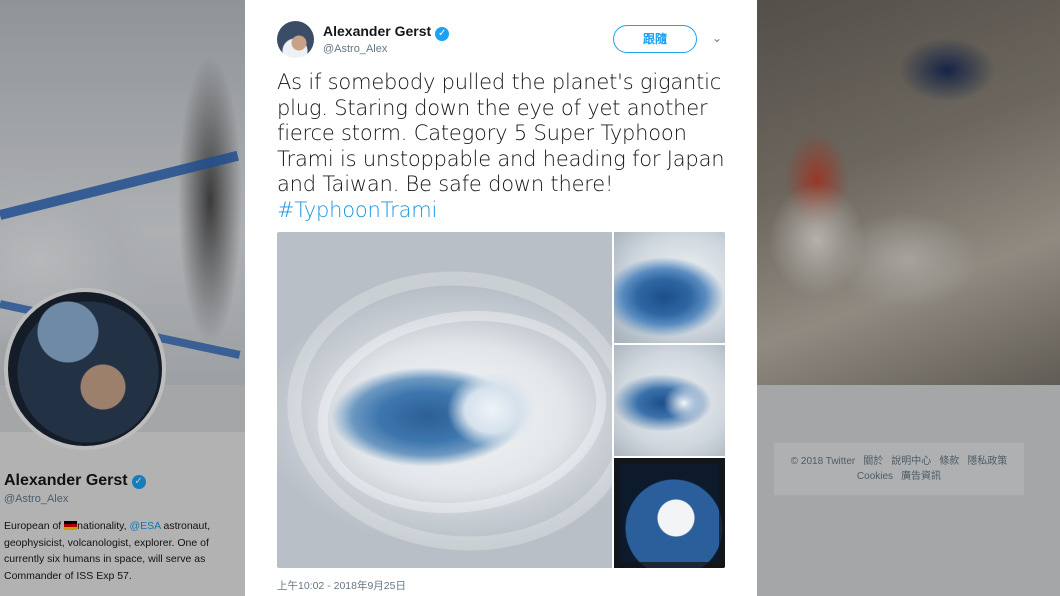  I want to click on footer-copyright: © 2018 Twitter, so click(823, 461).